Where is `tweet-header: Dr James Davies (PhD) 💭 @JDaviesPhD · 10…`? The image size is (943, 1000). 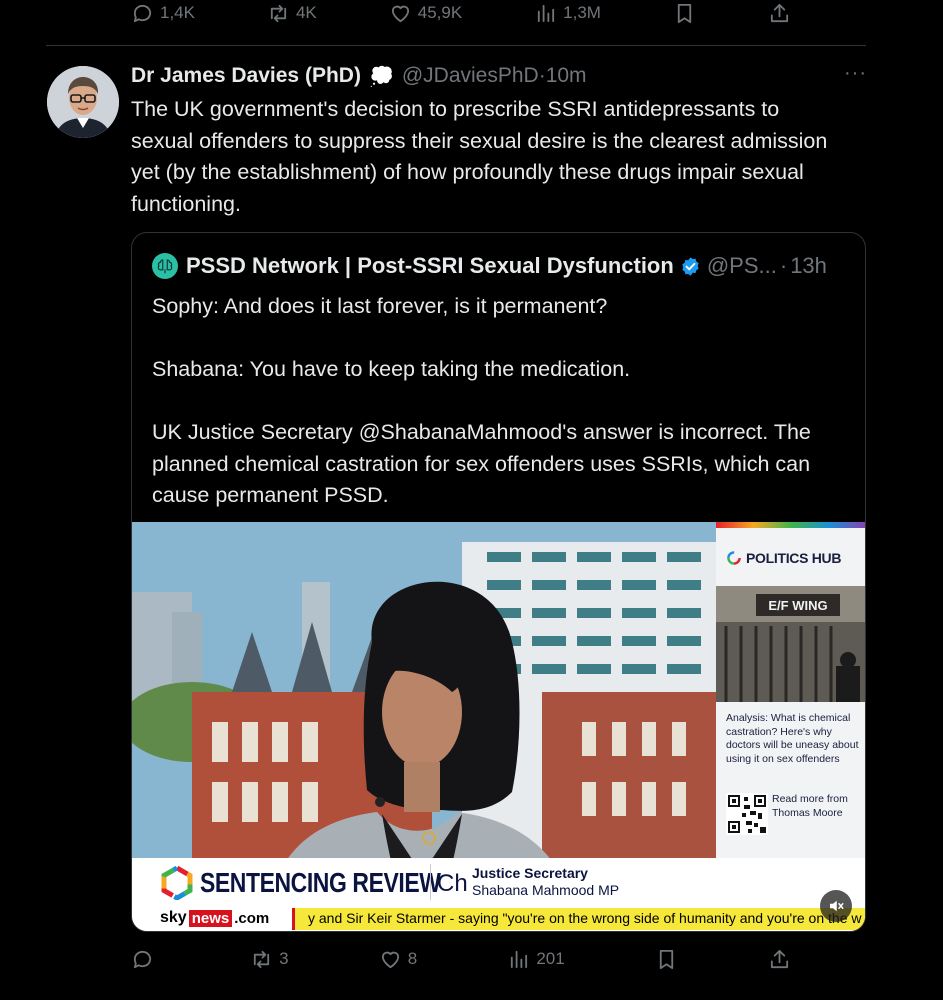 tweet-header: Dr James Davies (PhD) 💭 @JDaviesPhD · 10… is located at coordinates (359, 76).